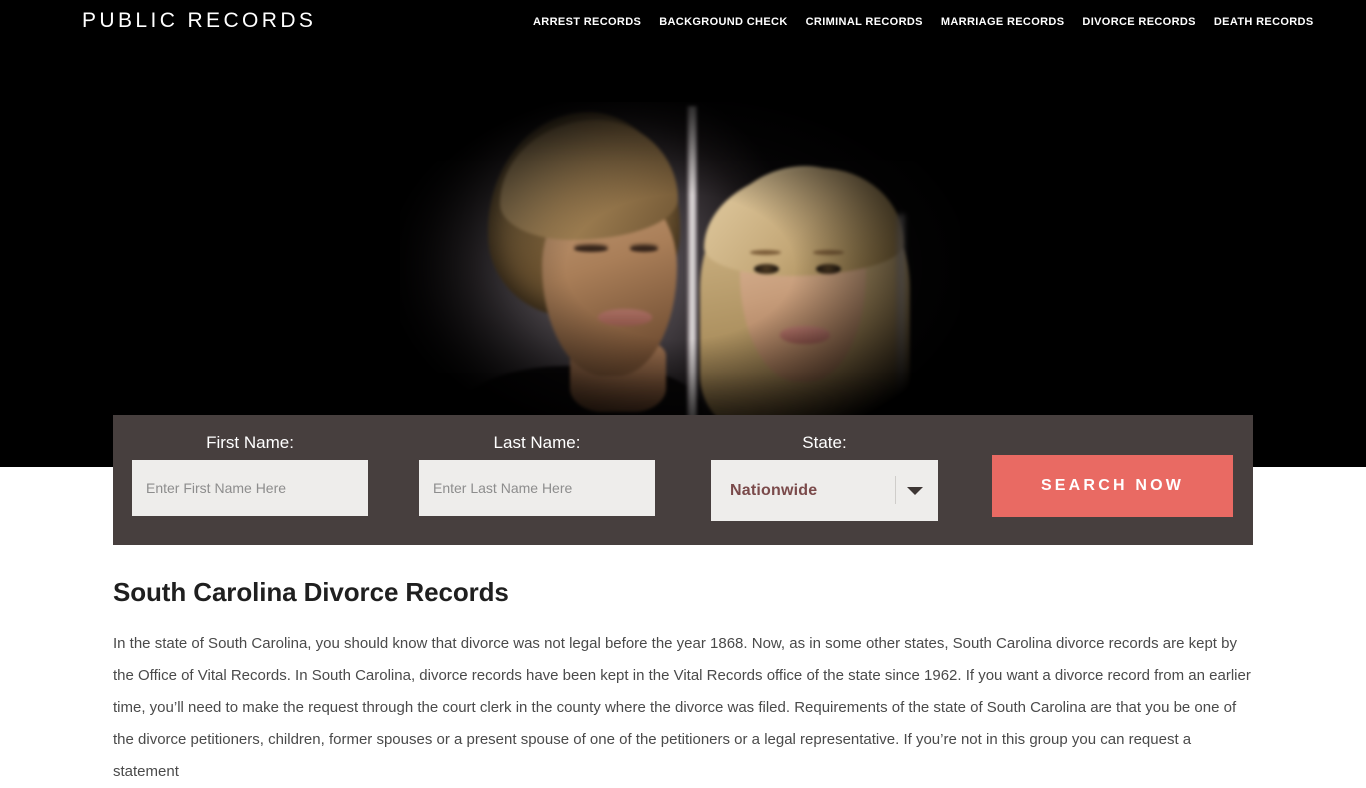 This screenshot has width=1366, height=788. Describe the element at coordinates (199, 21) in the screenshot. I see `site-logo: PUBLIC RECORDS` at that location.